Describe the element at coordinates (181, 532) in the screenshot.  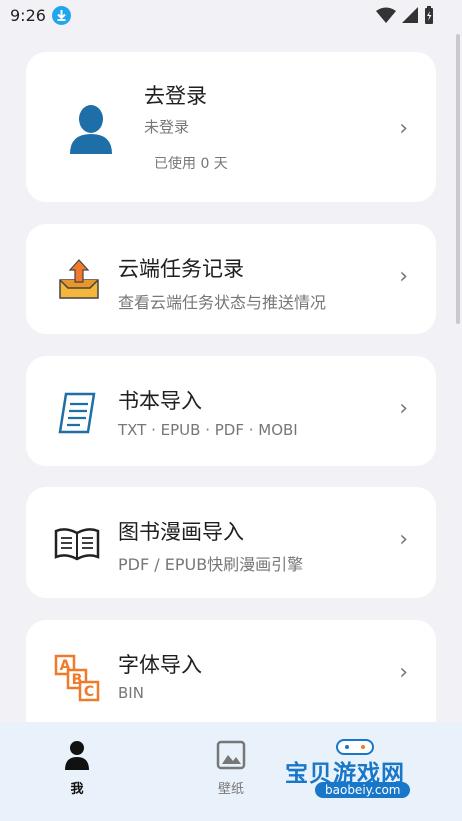
I see `menu-title: 图书漫画导入` at that location.